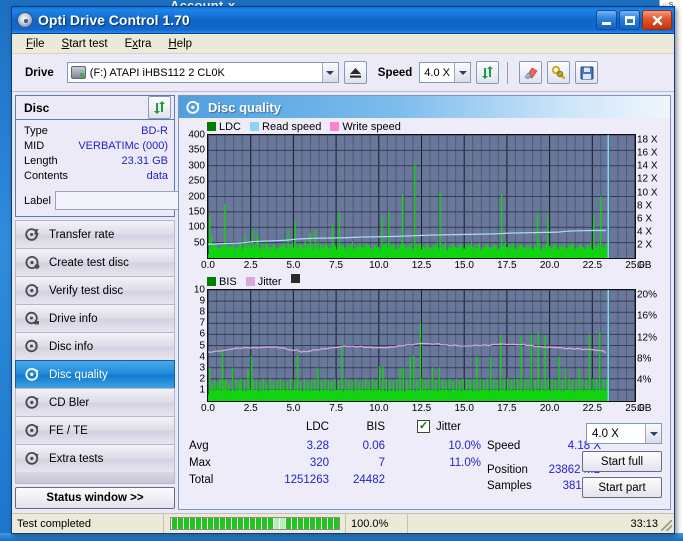 This screenshot has width=683, height=541. I want to click on y2-tick-label: 20%, so click(647, 295).